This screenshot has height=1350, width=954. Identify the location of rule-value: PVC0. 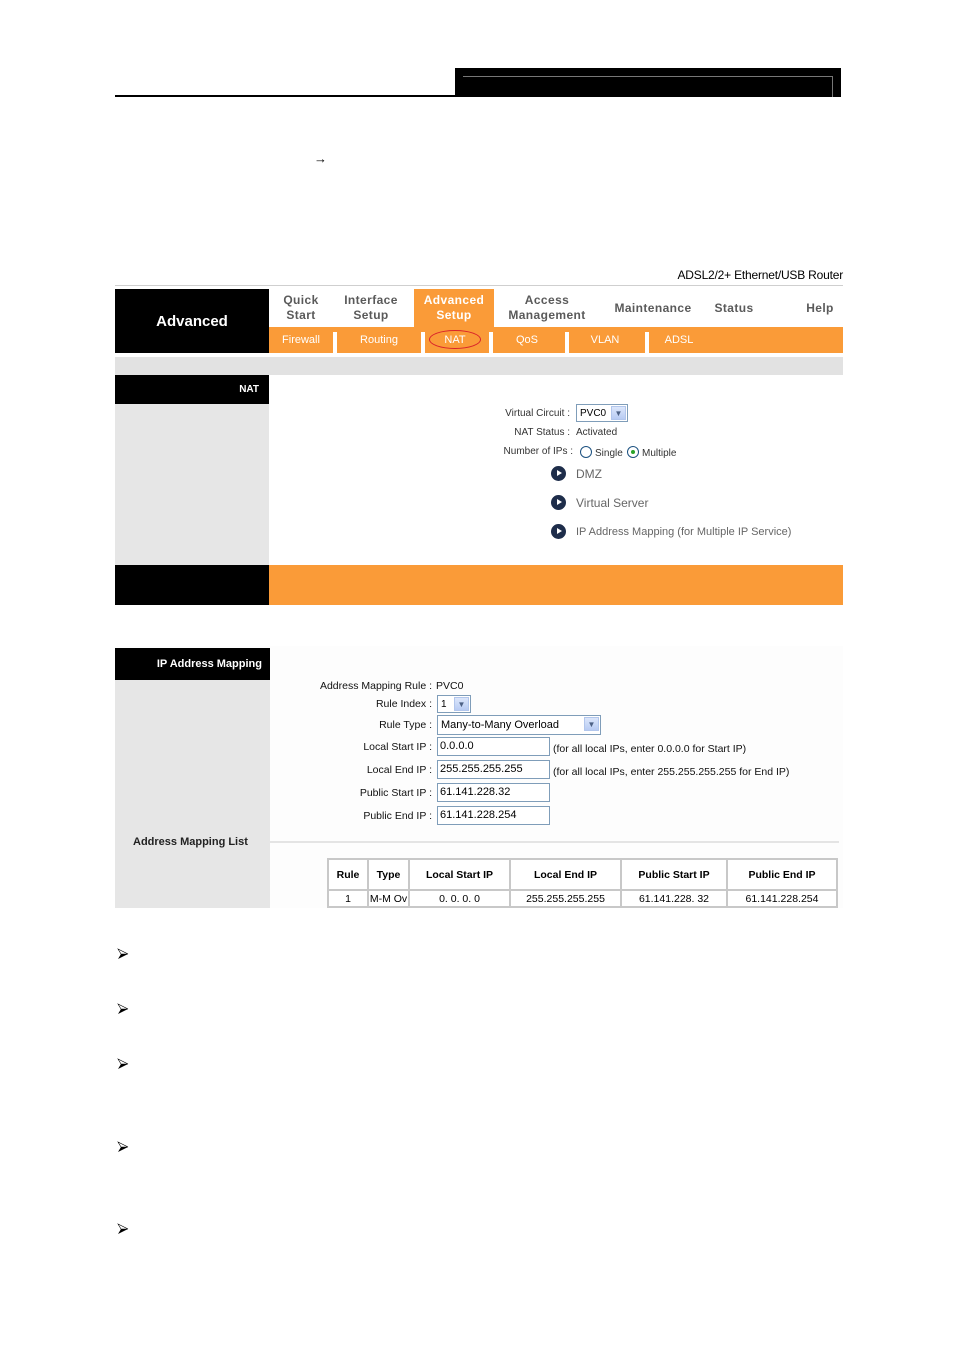
(450, 686).